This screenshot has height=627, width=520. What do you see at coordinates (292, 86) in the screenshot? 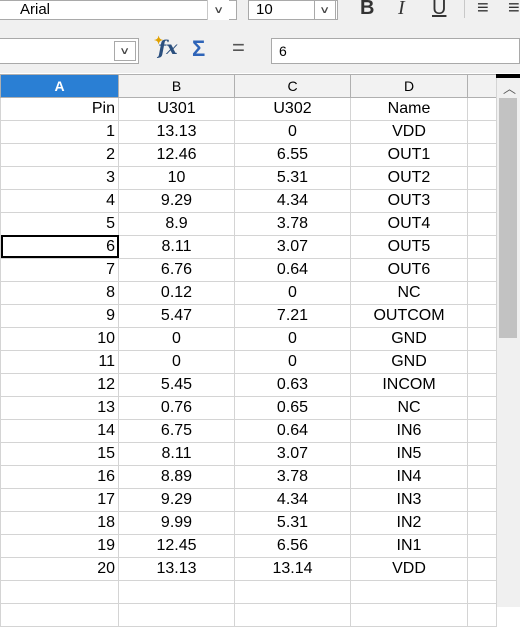
I see `column-header-c: C` at bounding box center [292, 86].